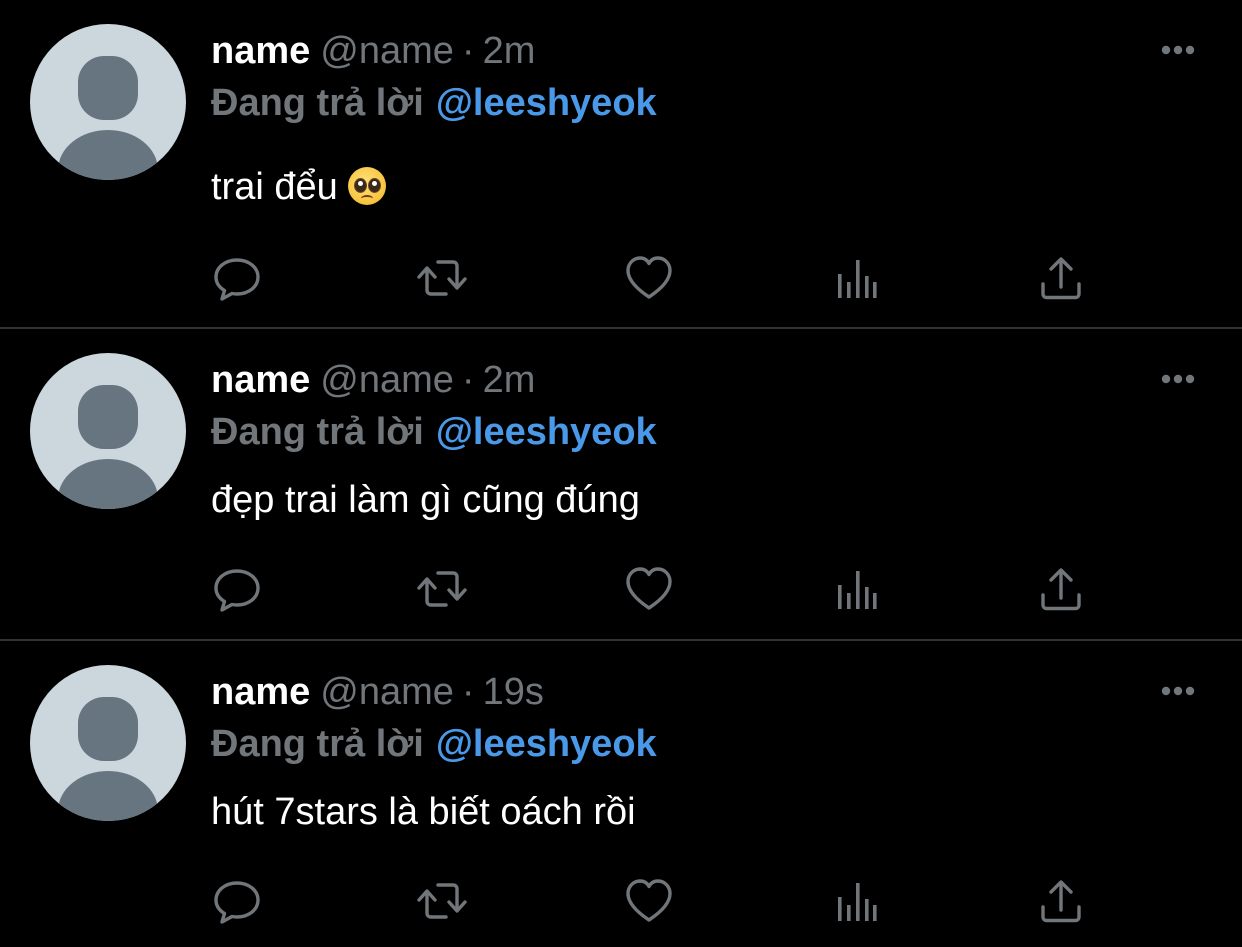 The image size is (1242, 947). Describe the element at coordinates (425, 500) in the screenshot. I see `tweet-text: đẹp trai làm gì cũng đúng` at that location.